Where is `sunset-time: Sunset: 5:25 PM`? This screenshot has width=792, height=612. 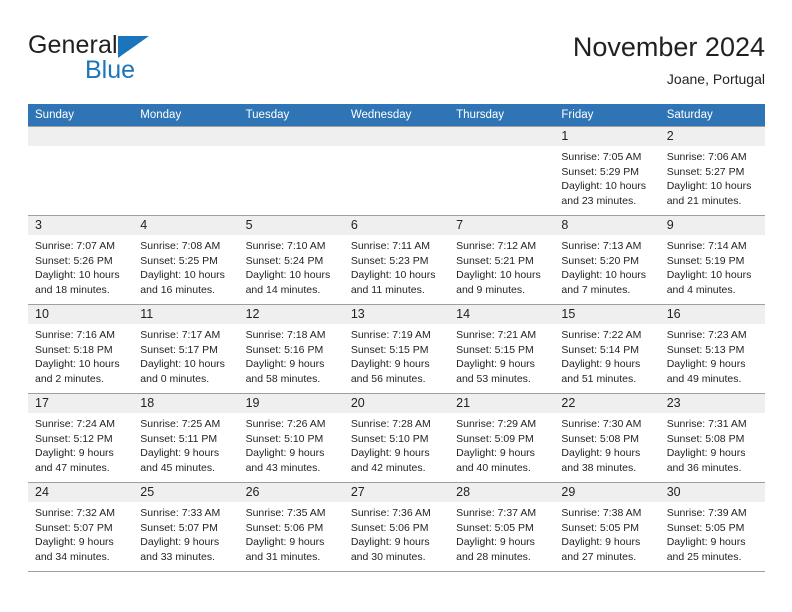 sunset-time: Sunset: 5:25 PM is located at coordinates (179, 260).